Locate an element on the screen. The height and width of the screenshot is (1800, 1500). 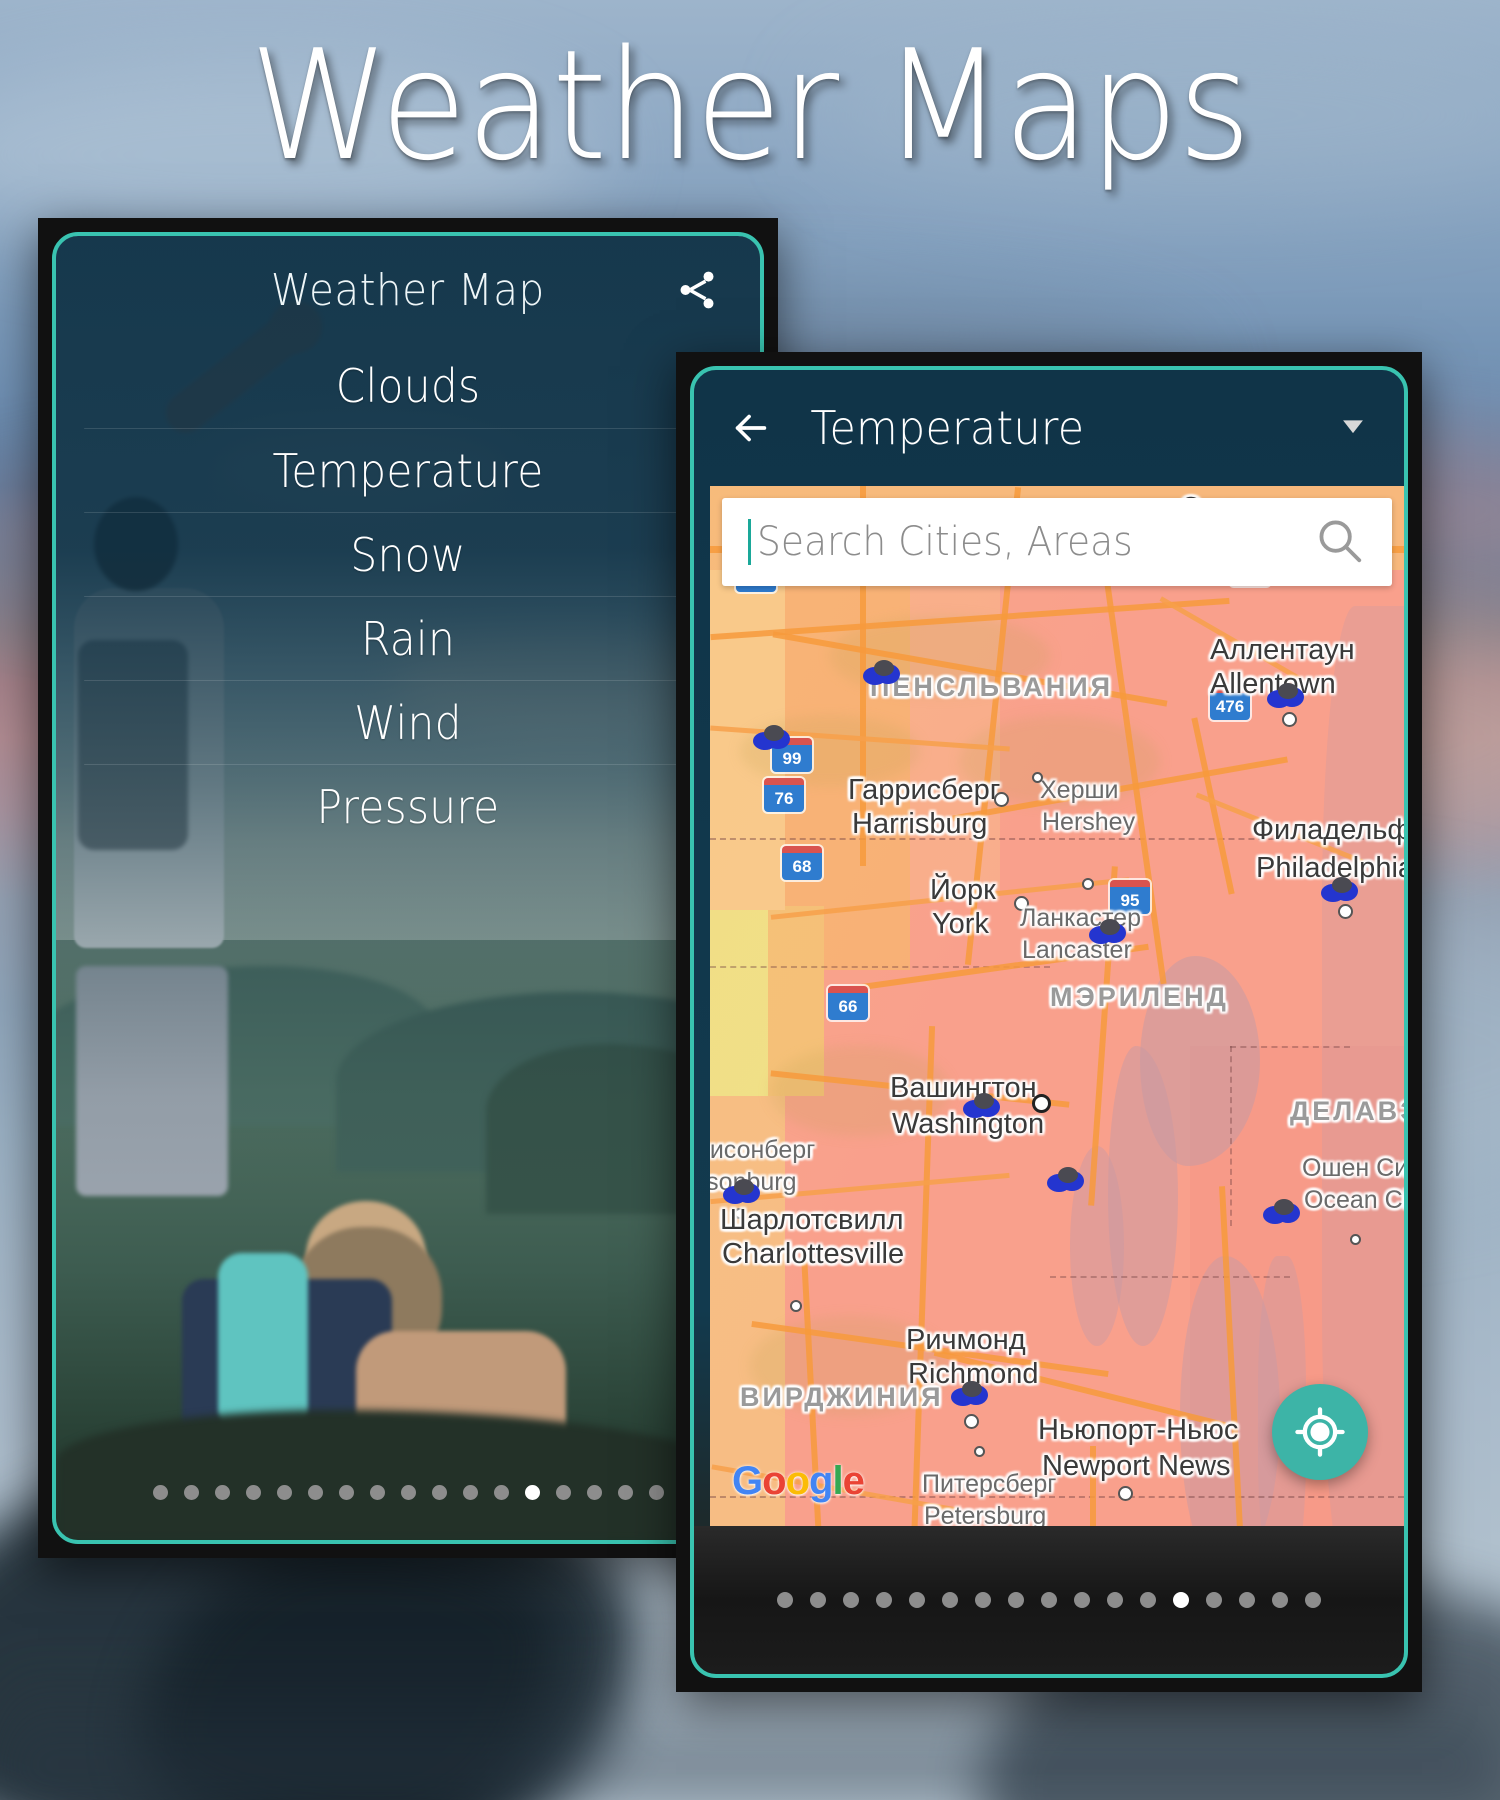
map-city-label: Гаррисонберг is located at coordinates (763, 1150).